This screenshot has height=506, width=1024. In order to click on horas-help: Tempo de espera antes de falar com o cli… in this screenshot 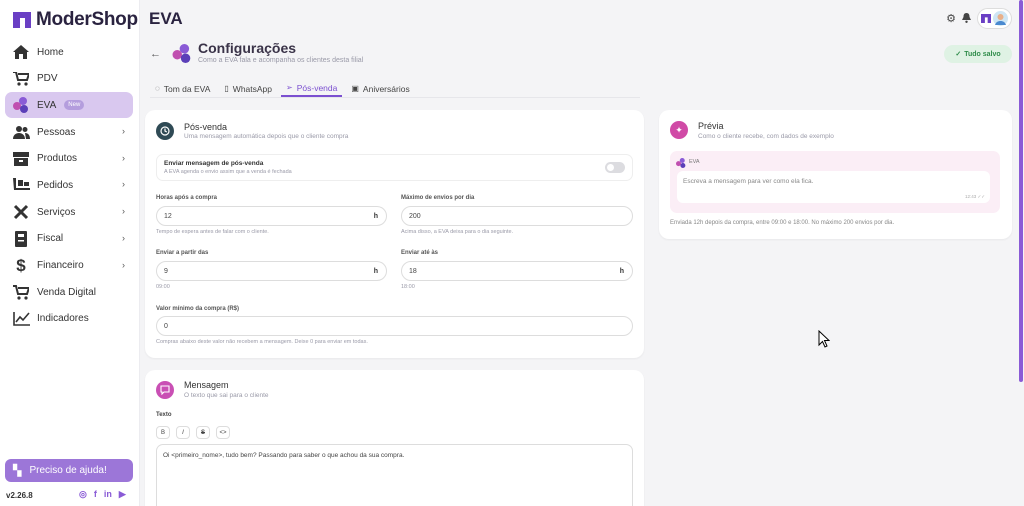, I will do `click(212, 232)`.